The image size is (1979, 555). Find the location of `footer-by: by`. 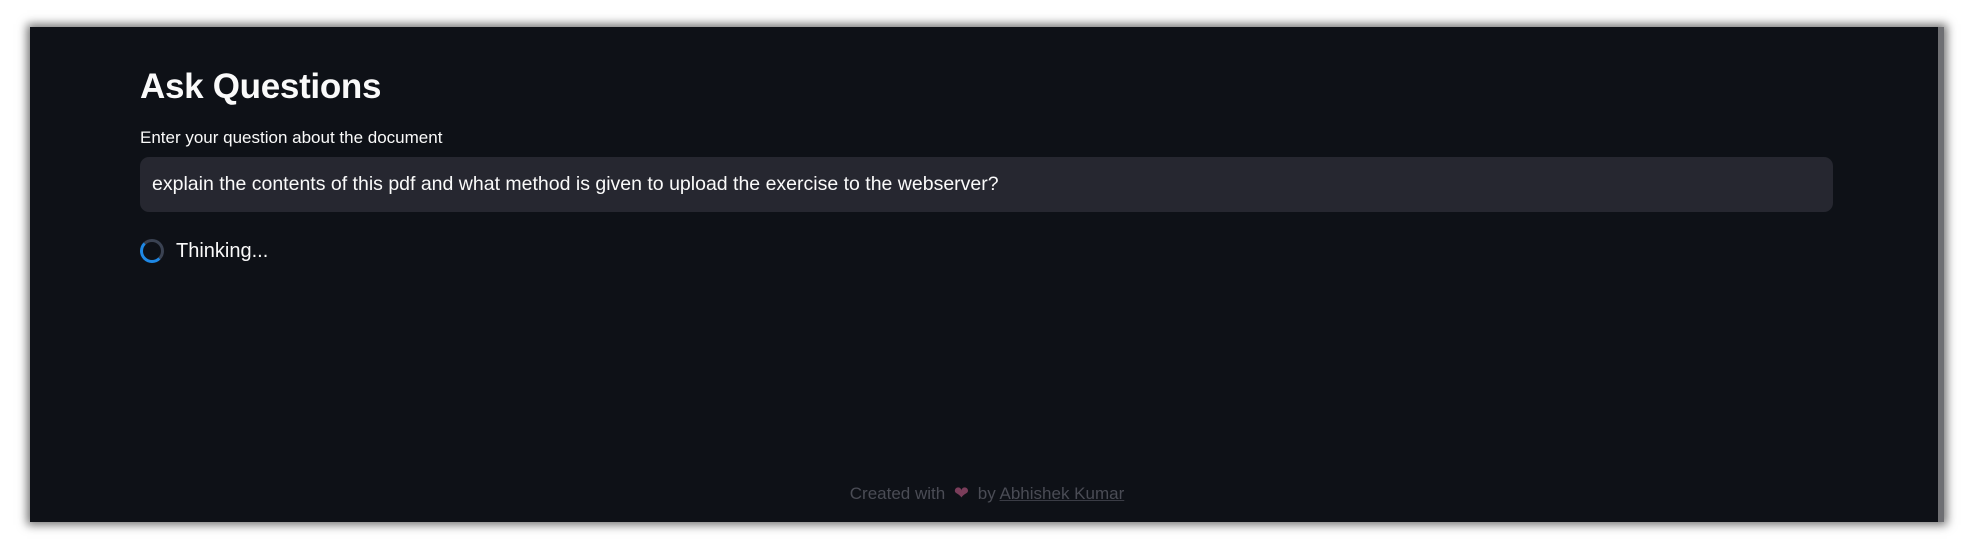

footer-by: by is located at coordinates (986, 493).